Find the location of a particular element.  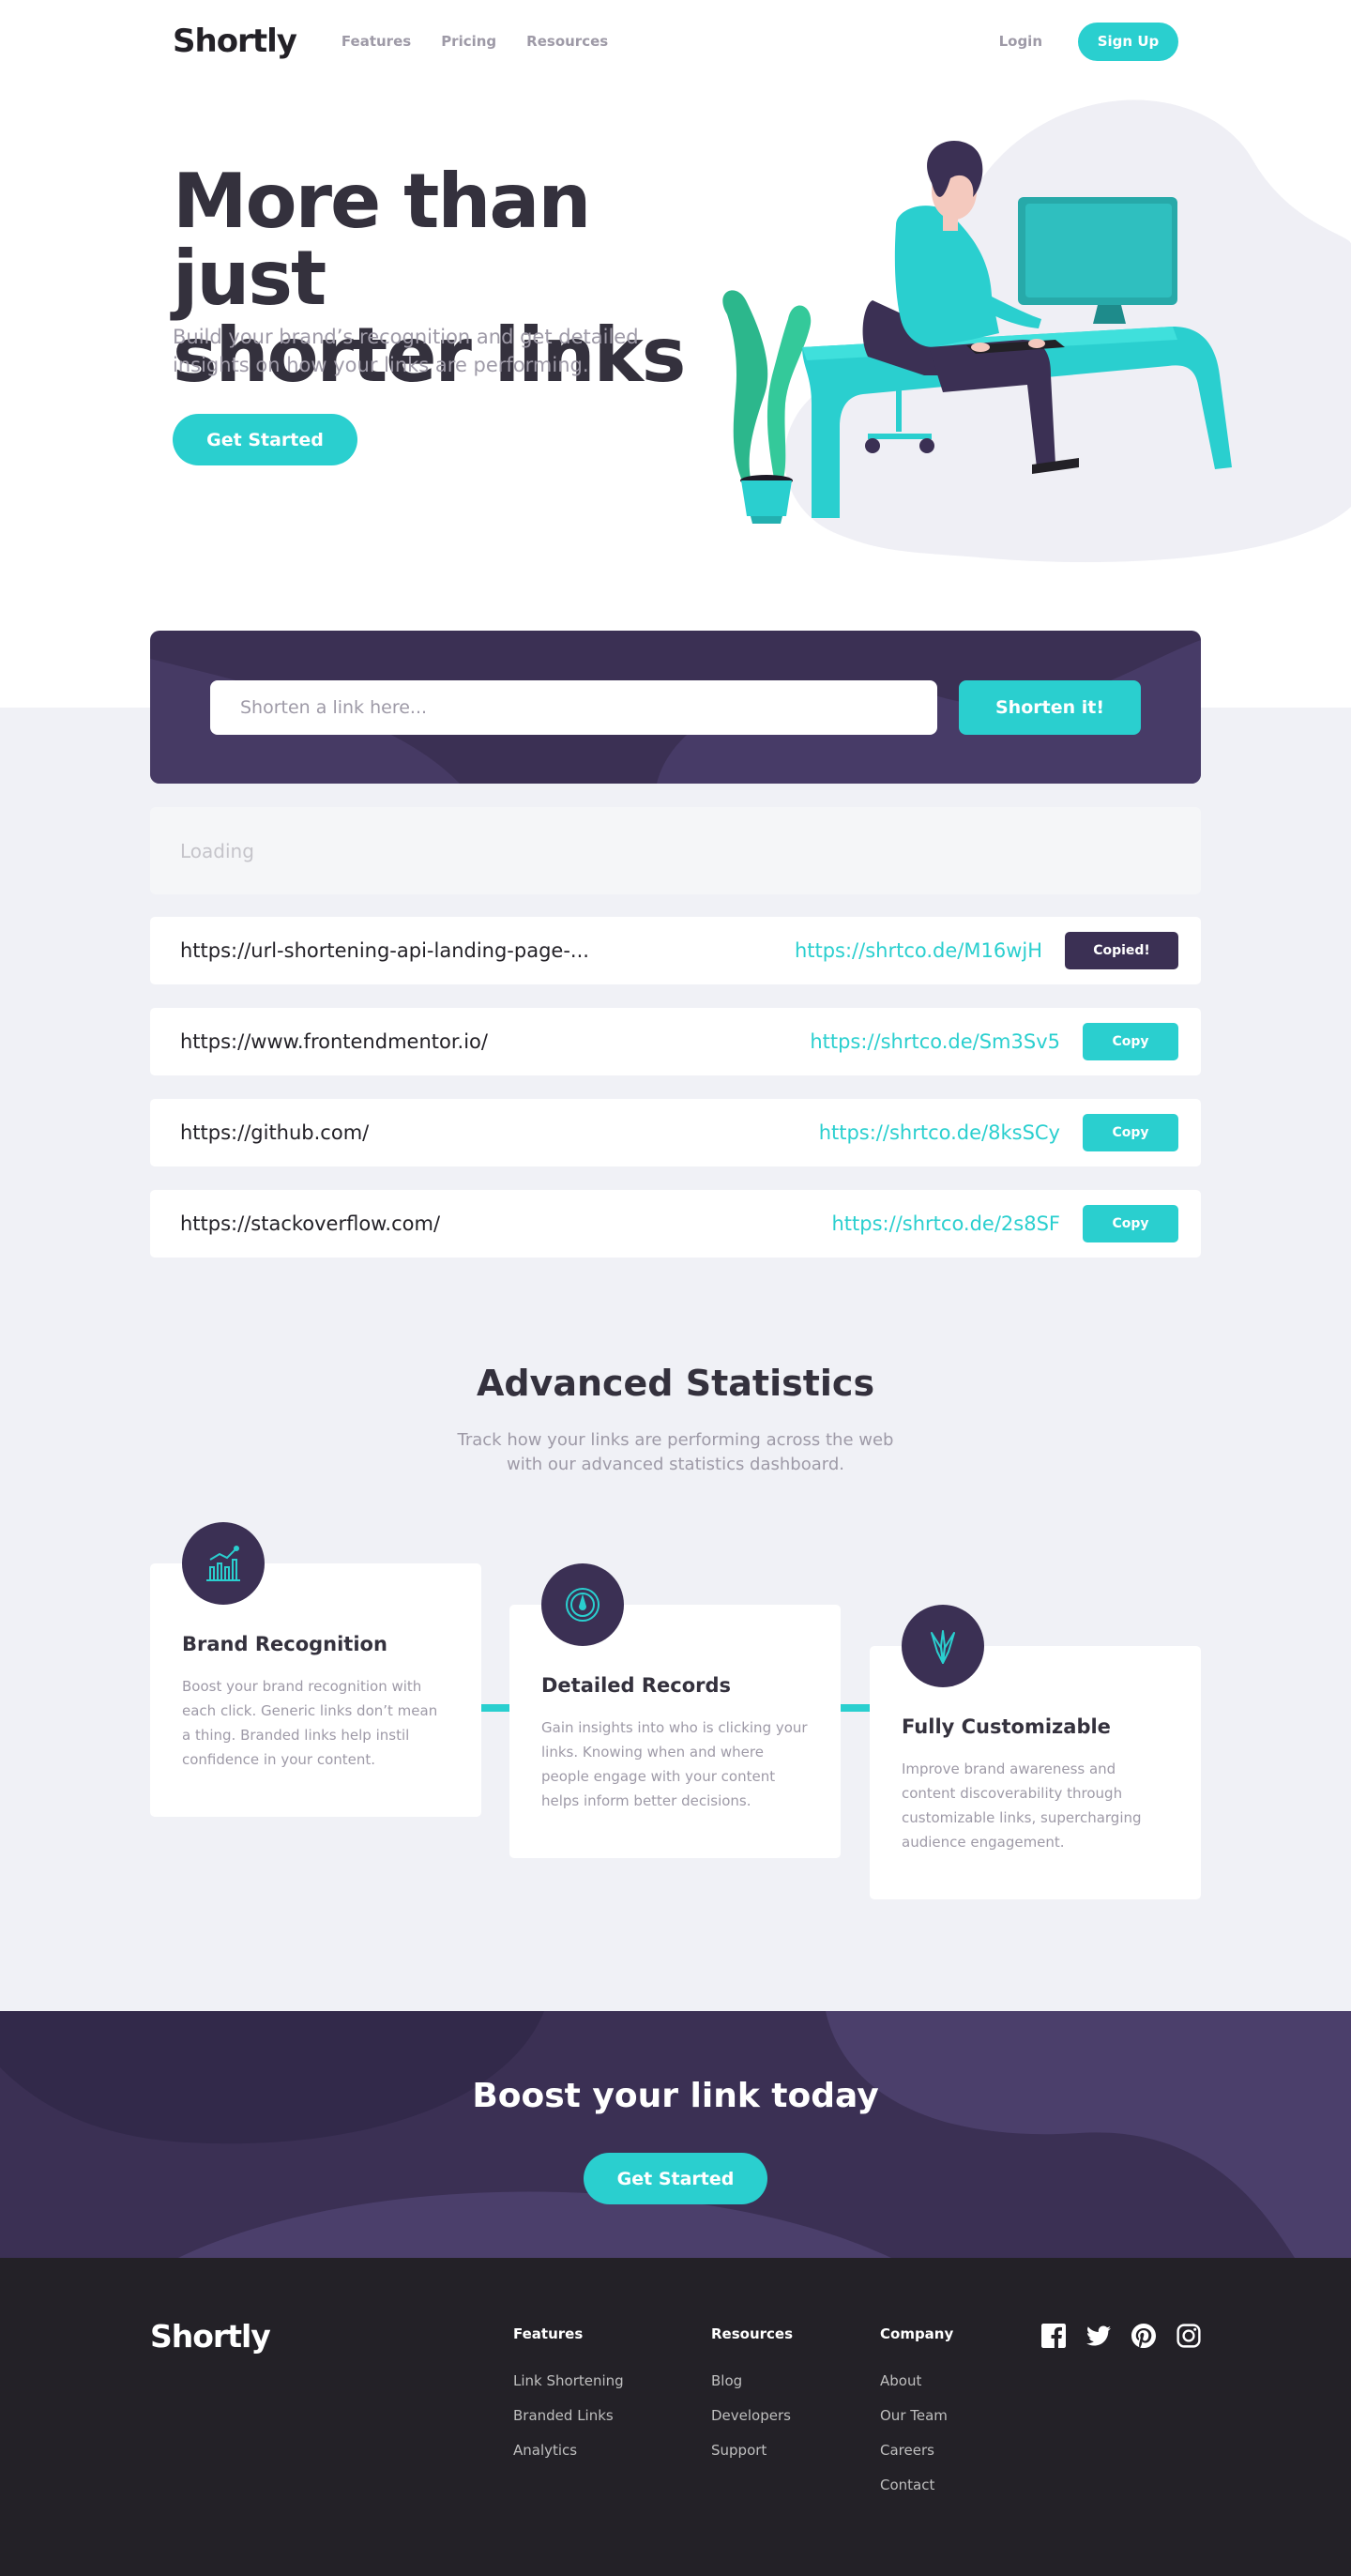

copied-button: Copied! is located at coordinates (1121, 950).